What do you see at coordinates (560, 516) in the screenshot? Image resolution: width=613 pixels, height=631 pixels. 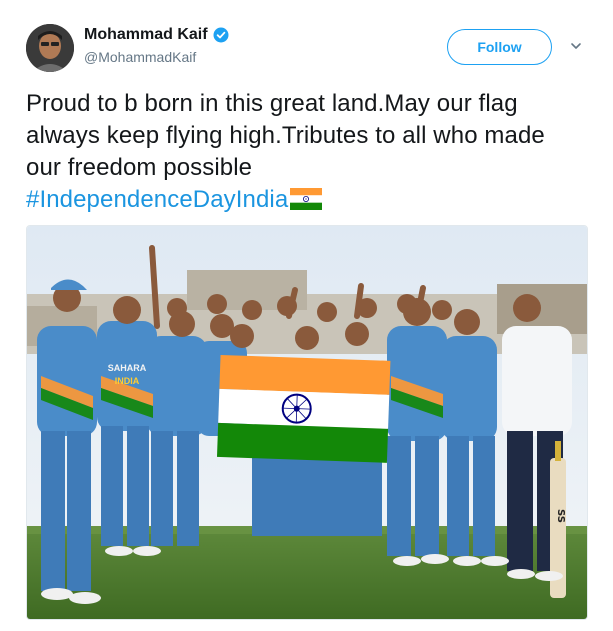 I see `bat-label: SS` at bounding box center [560, 516].